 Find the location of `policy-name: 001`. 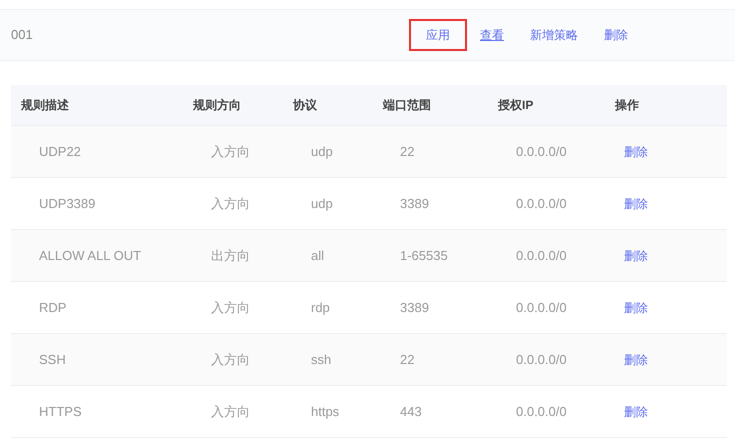

policy-name: 001 is located at coordinates (22, 35).